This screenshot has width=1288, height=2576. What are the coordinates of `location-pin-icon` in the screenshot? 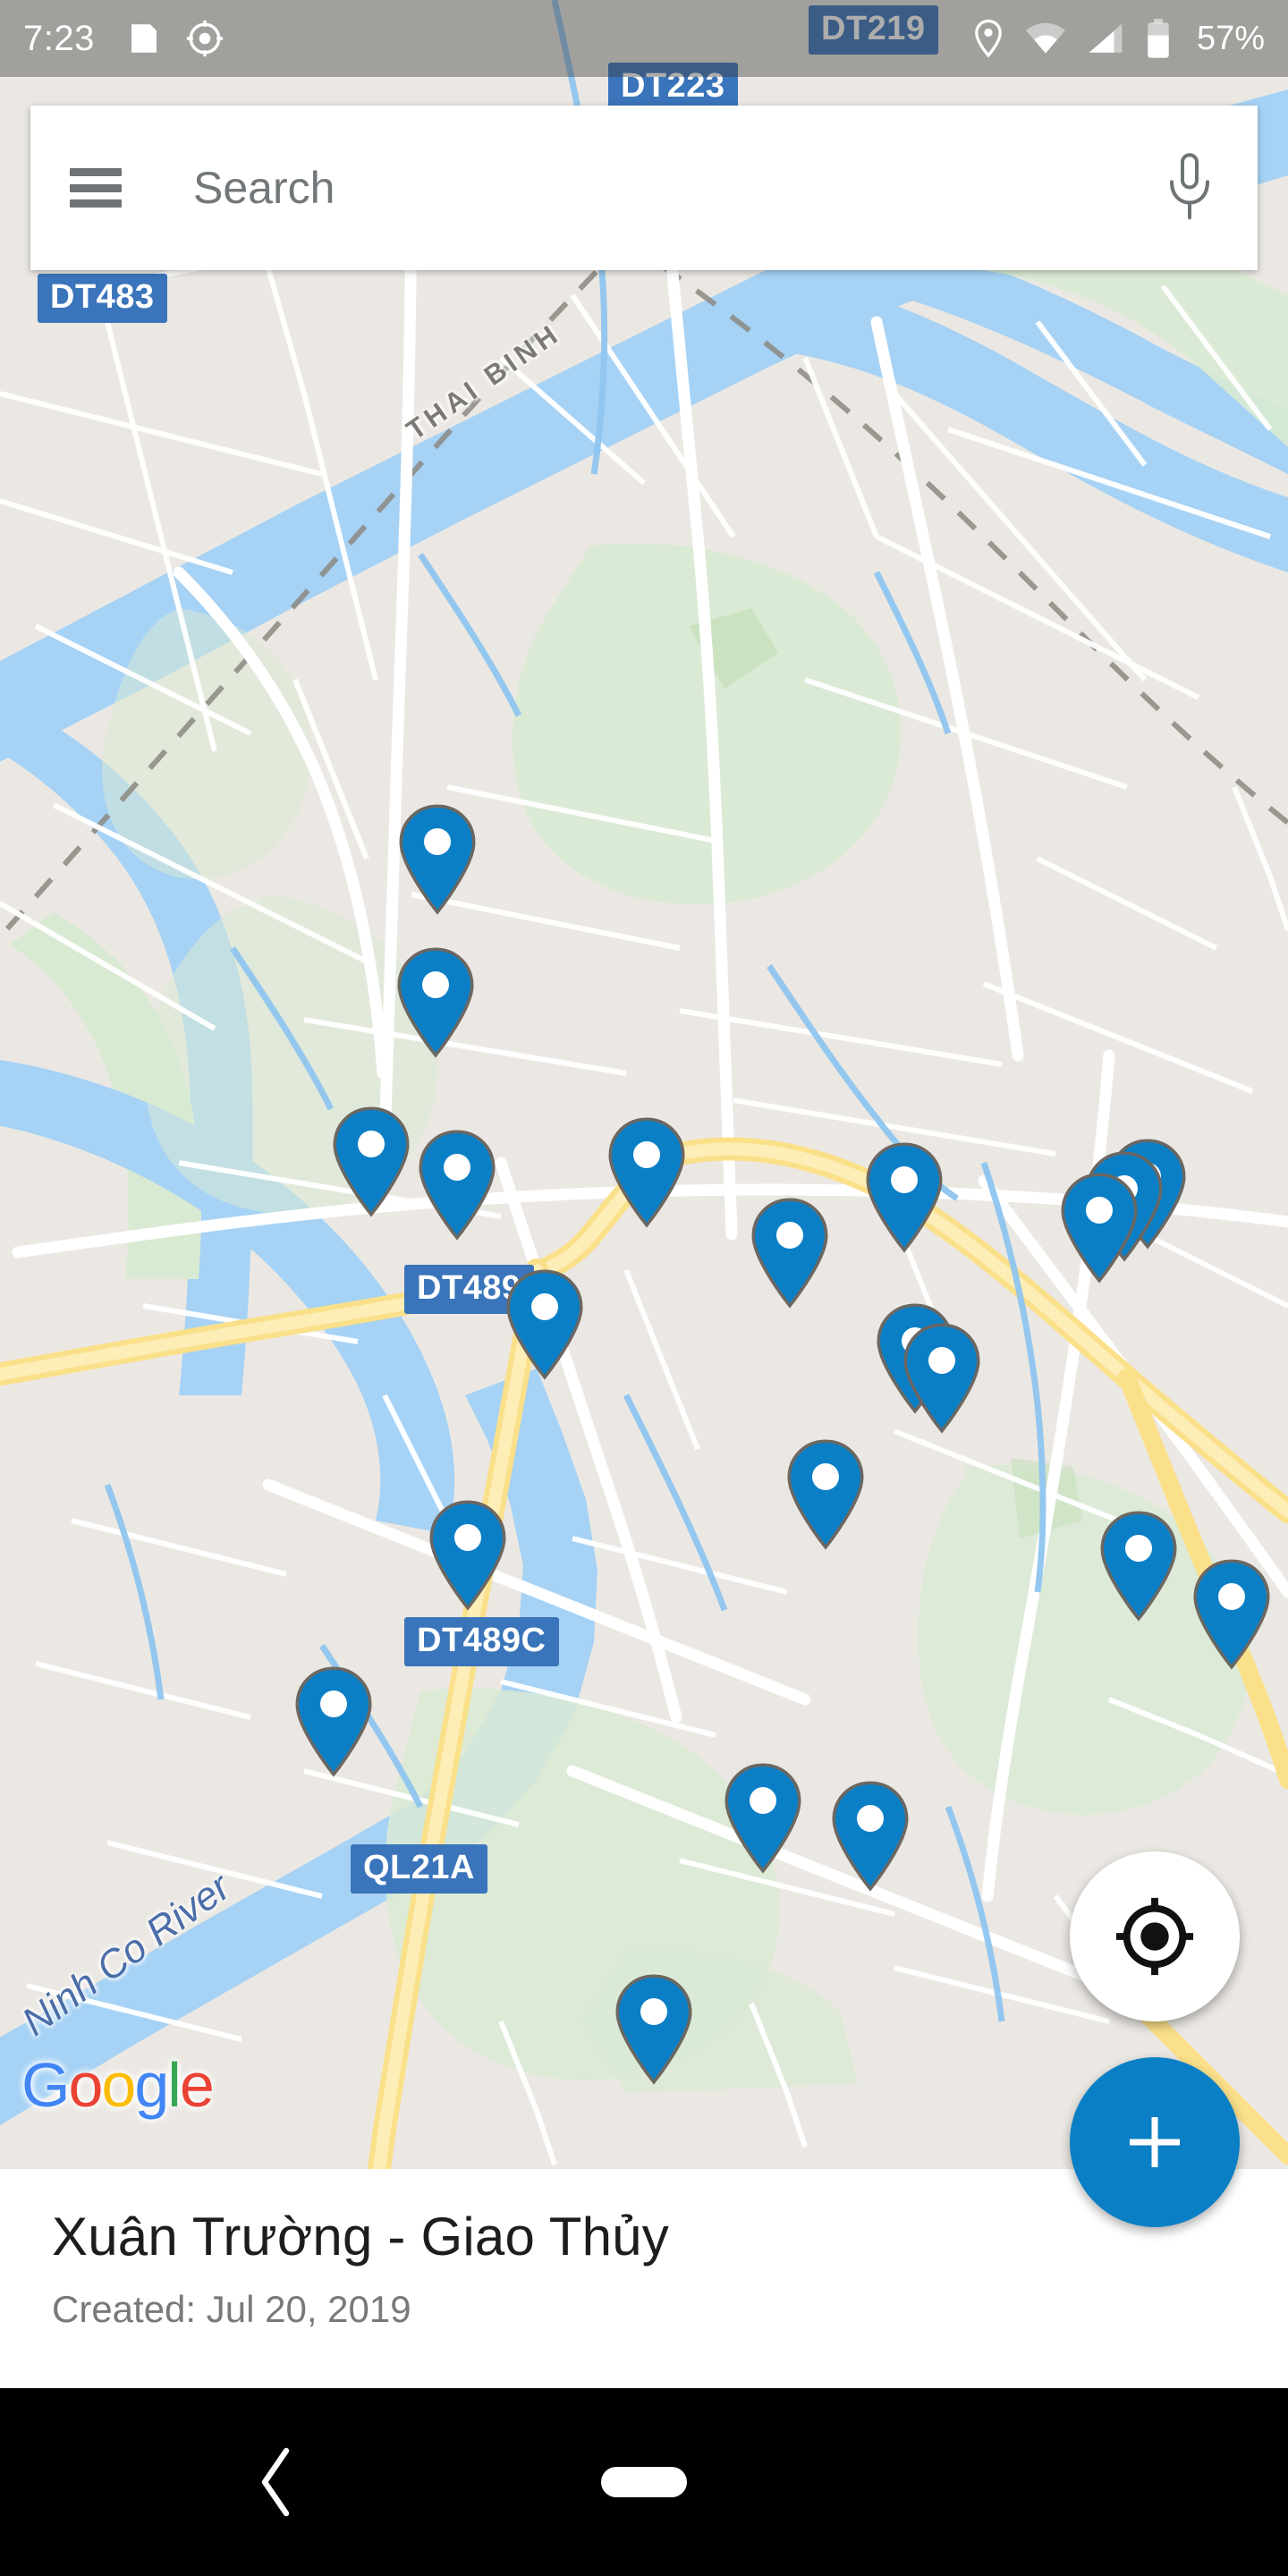 It's located at (988, 38).